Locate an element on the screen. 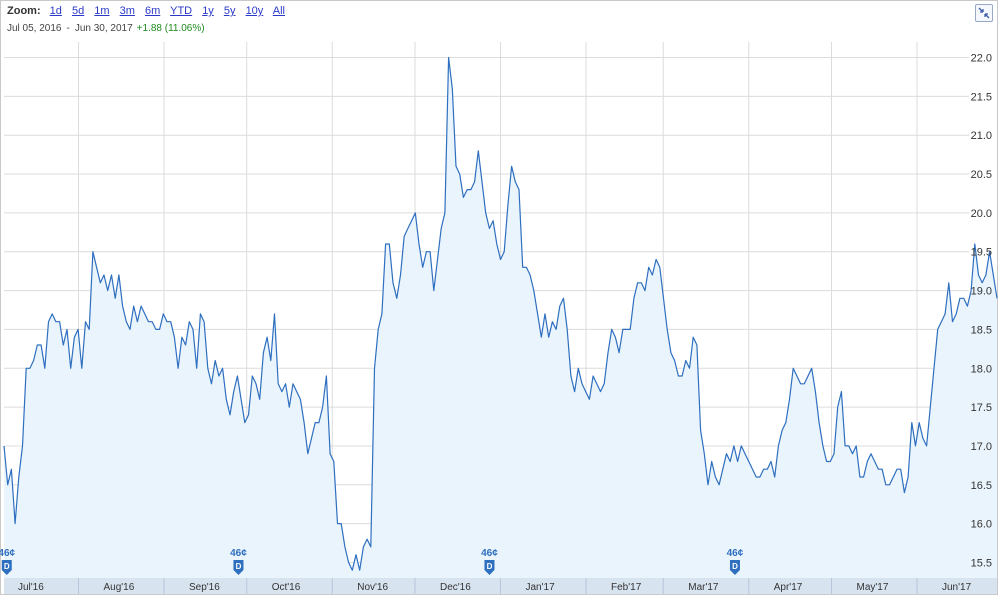  y-tick-label: 20.0 is located at coordinates (981, 214).